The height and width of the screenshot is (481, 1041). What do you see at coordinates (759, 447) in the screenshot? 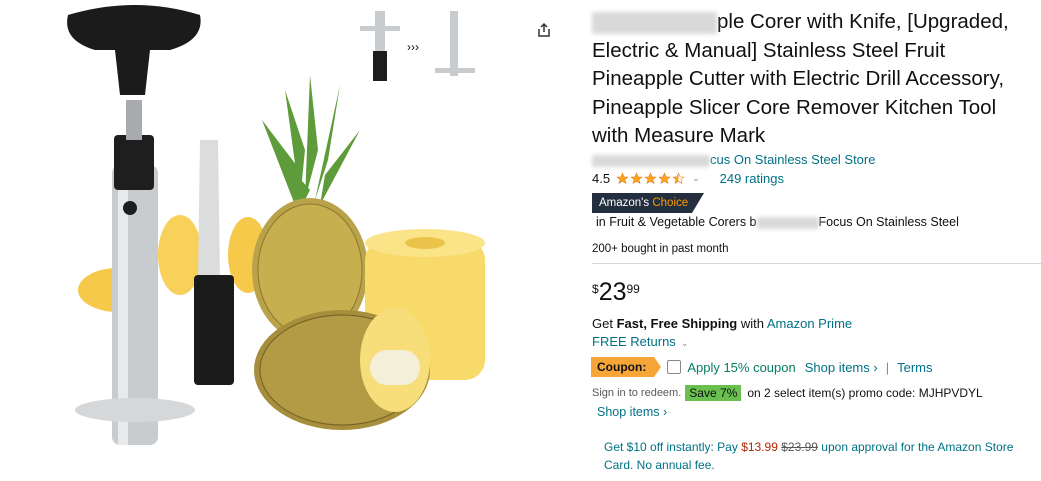
I see `offer-new-price: $13.99` at bounding box center [759, 447].